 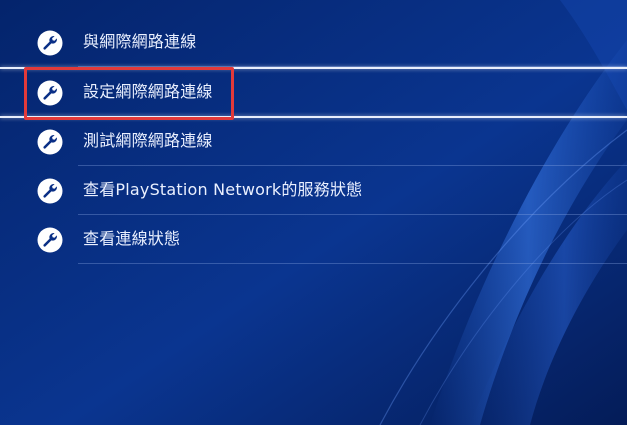 I want to click on menu-item-label: 測試網際網路連線, so click(x=148, y=140).